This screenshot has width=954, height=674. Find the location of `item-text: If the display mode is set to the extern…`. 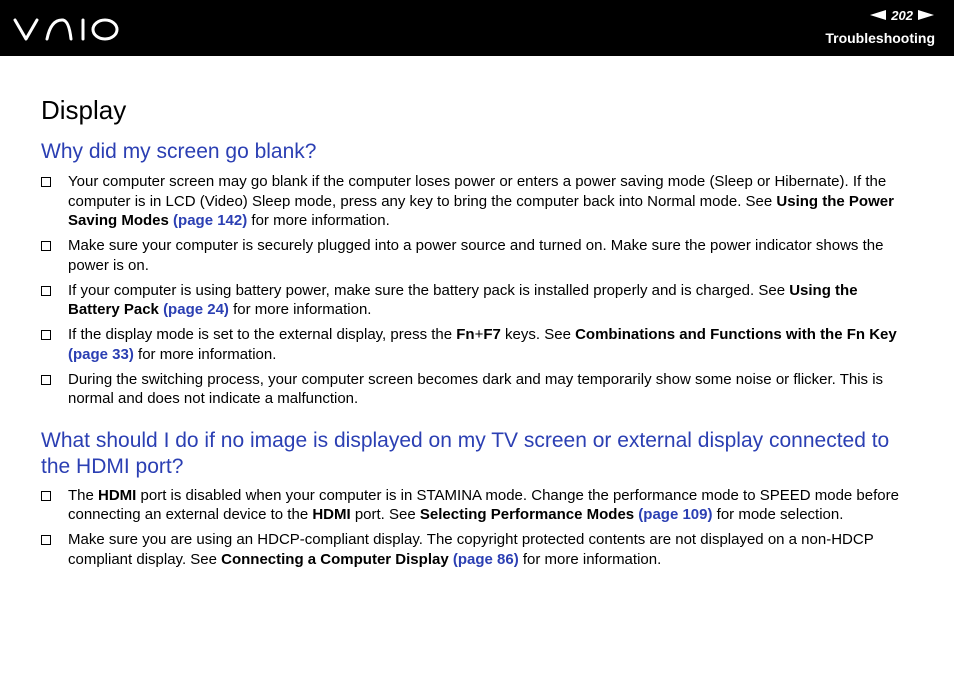

item-text: If the display mode is set to the extern… is located at coordinates (262, 334).